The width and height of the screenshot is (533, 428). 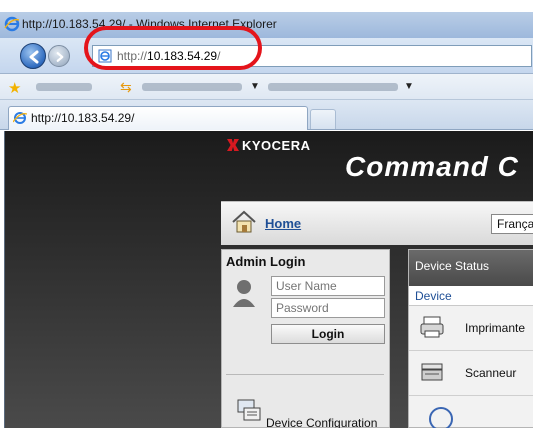 I want to click on tab-bar: http://10.183.54.29/, so click(x=266, y=115).